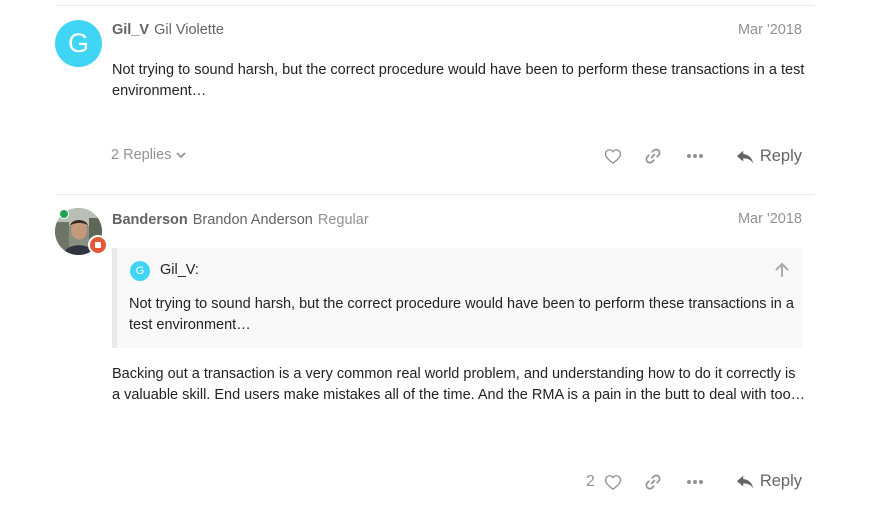 The height and width of the screenshot is (508, 892). I want to click on user-title: Regular, so click(343, 220).